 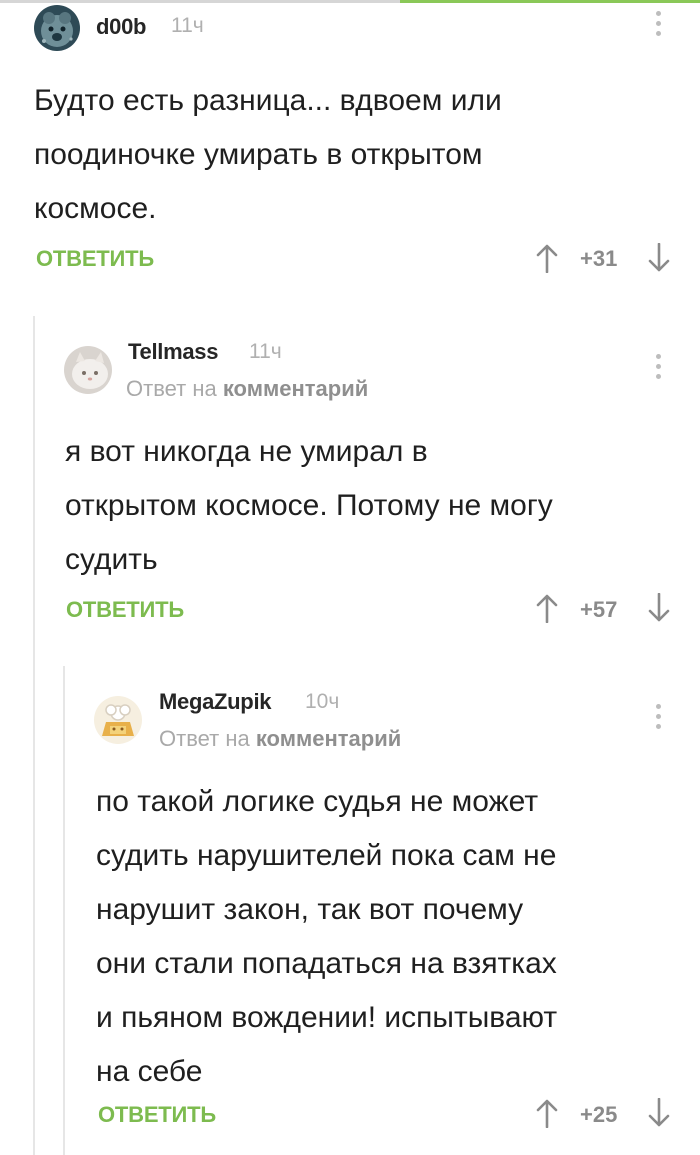 What do you see at coordinates (215, 702) in the screenshot?
I see `comment-author: MegaZupik` at bounding box center [215, 702].